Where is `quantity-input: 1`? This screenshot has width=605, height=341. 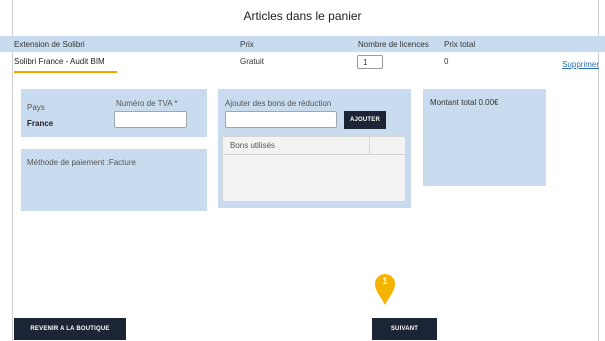 quantity-input: 1 is located at coordinates (370, 62).